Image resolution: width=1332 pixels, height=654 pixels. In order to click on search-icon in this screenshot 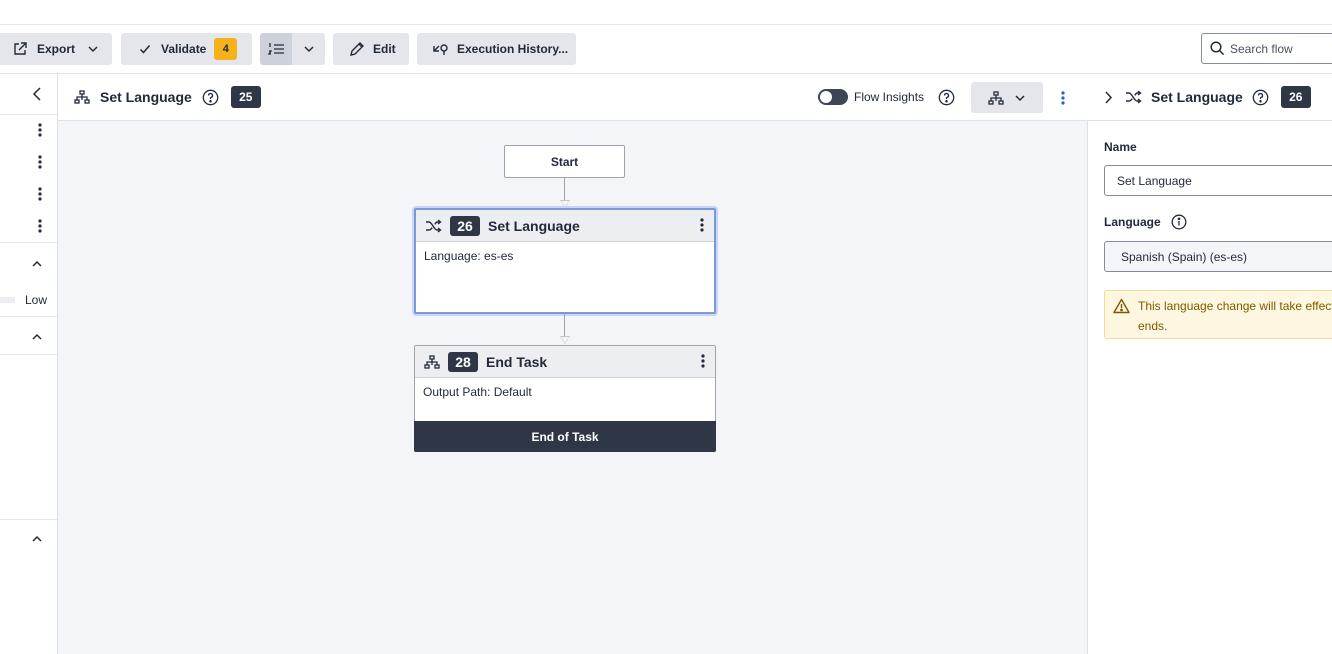, I will do `click(1217, 48)`.